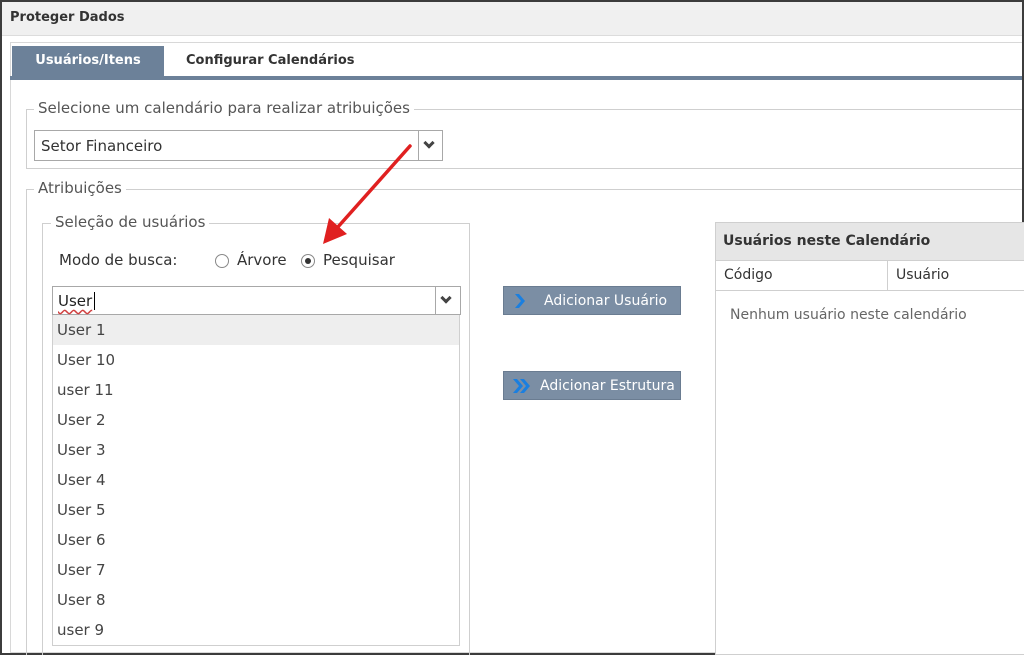 The height and width of the screenshot is (655, 1024). I want to click on list-item: User 4, so click(256, 480).